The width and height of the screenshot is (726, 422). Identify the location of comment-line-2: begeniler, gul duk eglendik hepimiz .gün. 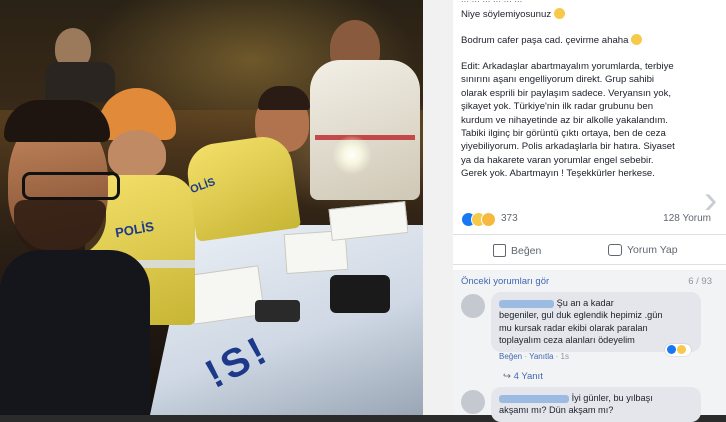
(581, 315).